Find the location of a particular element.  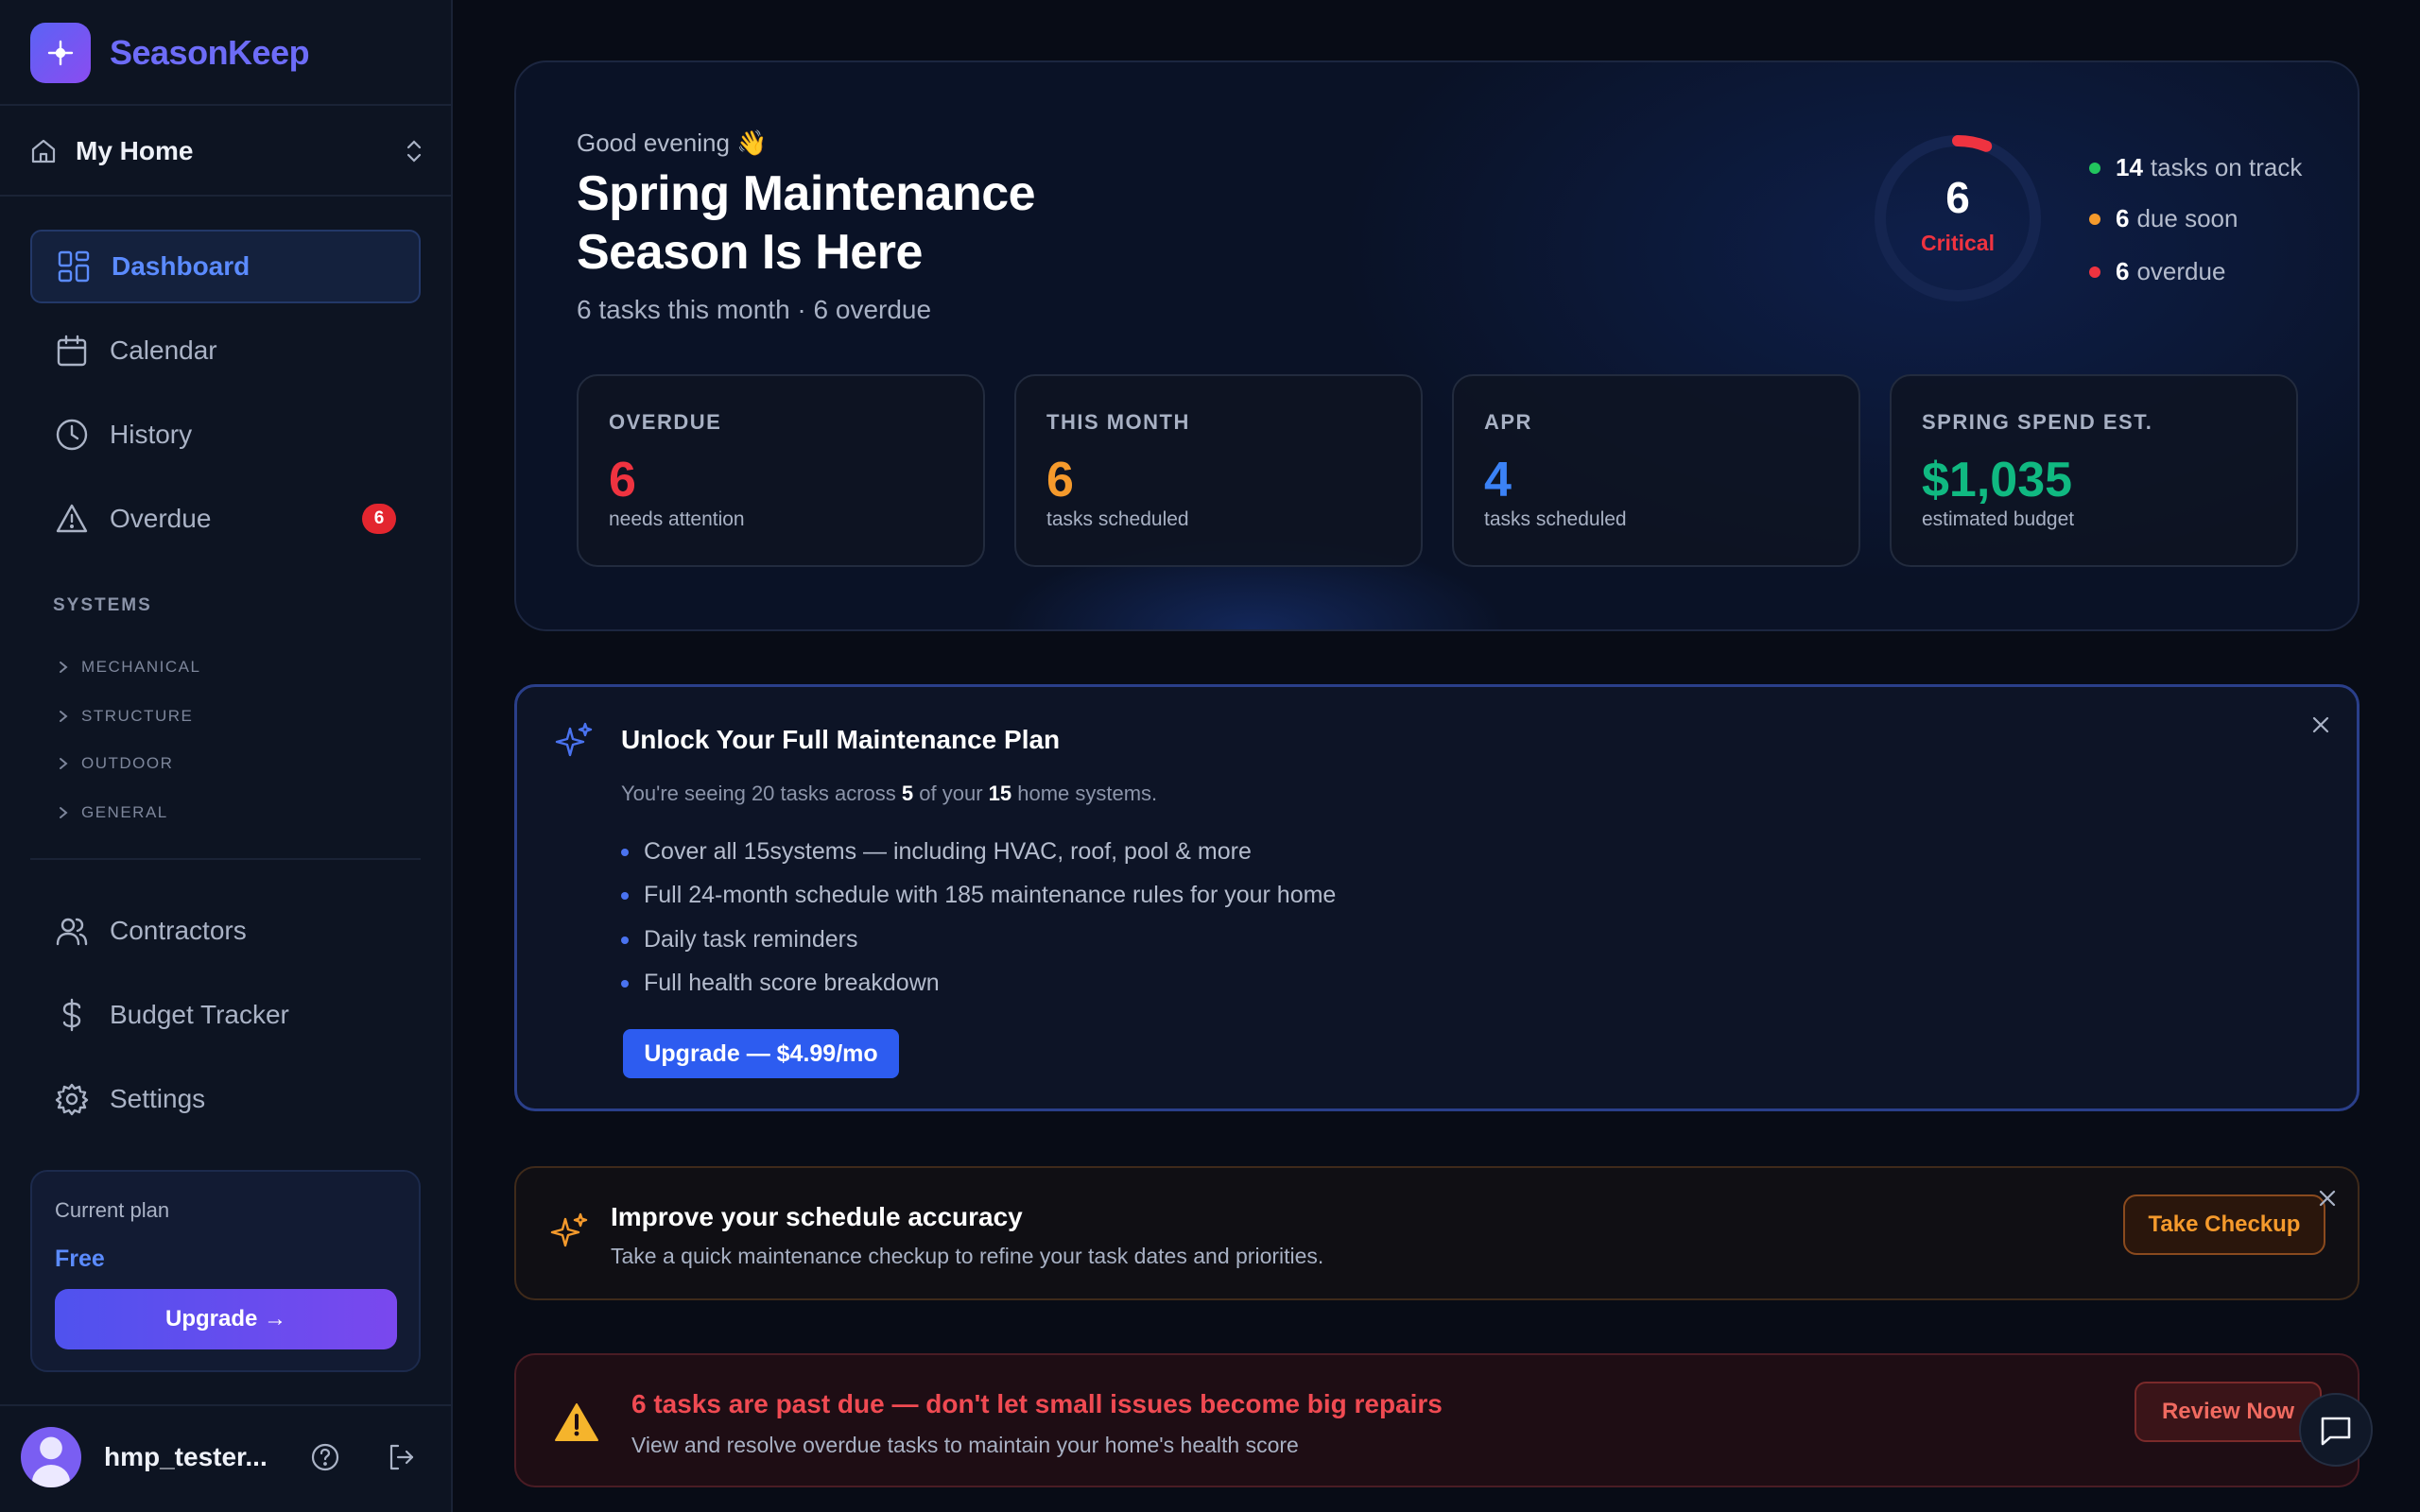

chevron-up-down-icon is located at coordinates (414, 151).